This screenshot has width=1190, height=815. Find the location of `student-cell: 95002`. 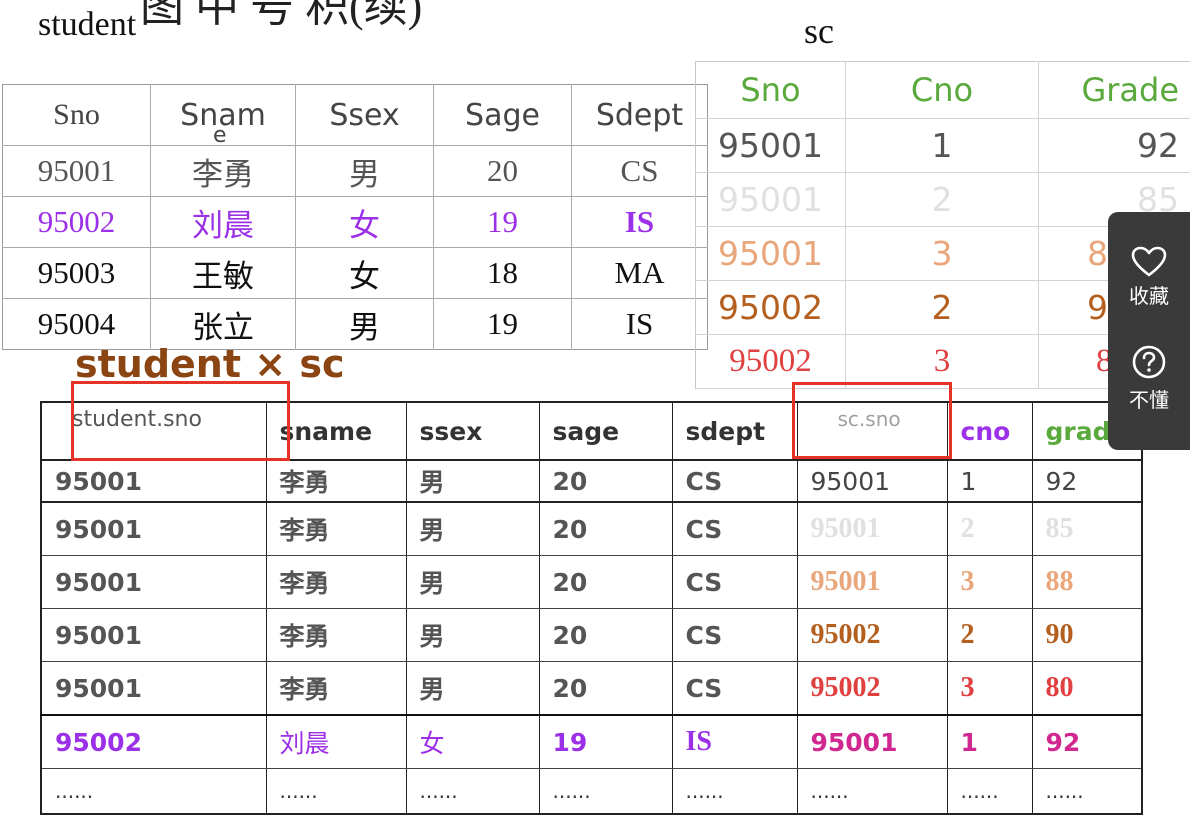

student-cell: 95002 is located at coordinates (77, 222).